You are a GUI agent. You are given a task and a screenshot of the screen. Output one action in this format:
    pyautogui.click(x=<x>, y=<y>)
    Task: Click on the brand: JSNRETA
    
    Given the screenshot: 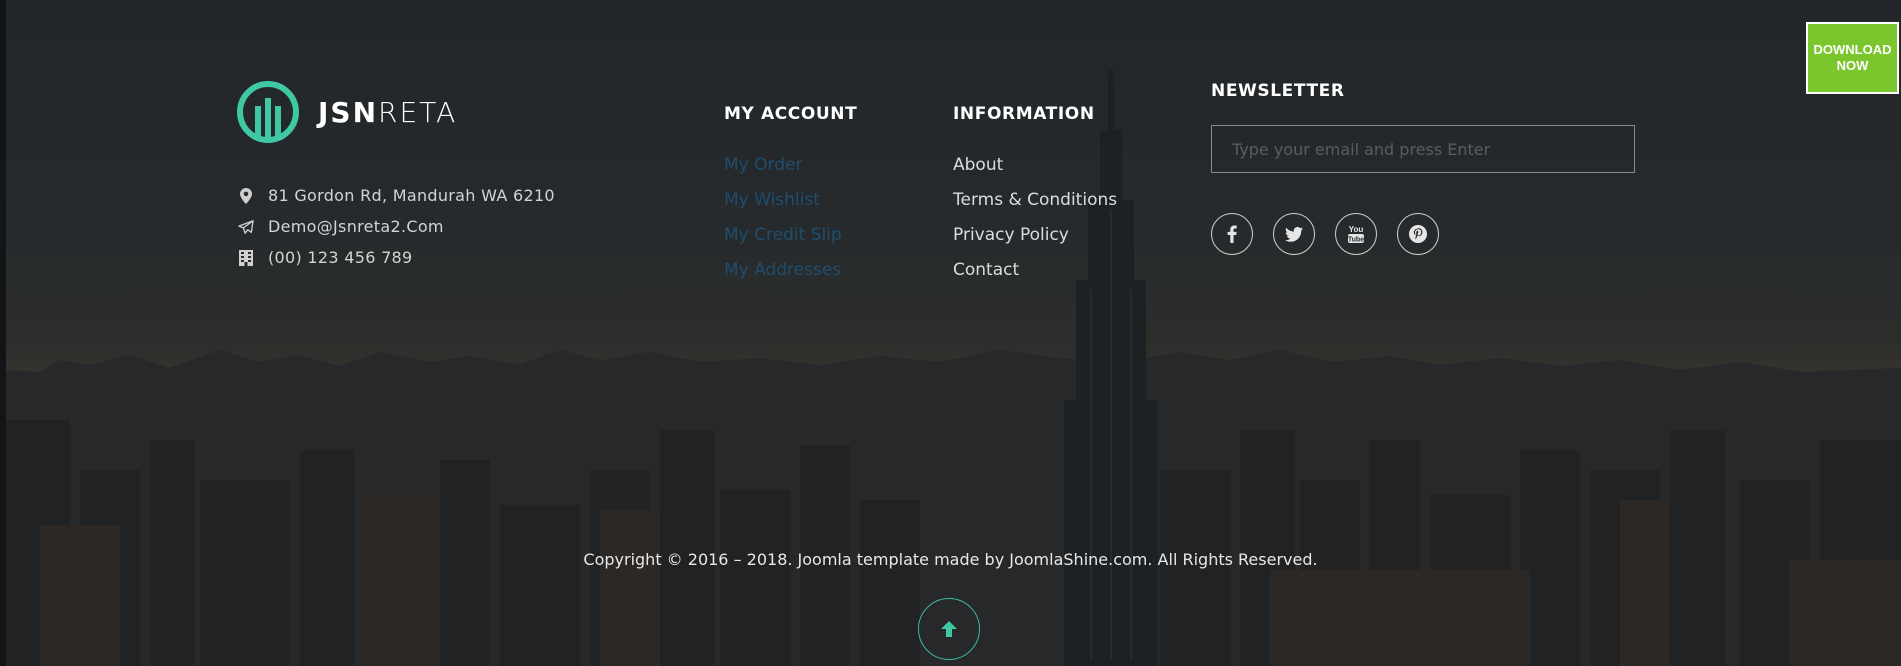 What is the action you would take?
    pyautogui.click(x=346, y=112)
    